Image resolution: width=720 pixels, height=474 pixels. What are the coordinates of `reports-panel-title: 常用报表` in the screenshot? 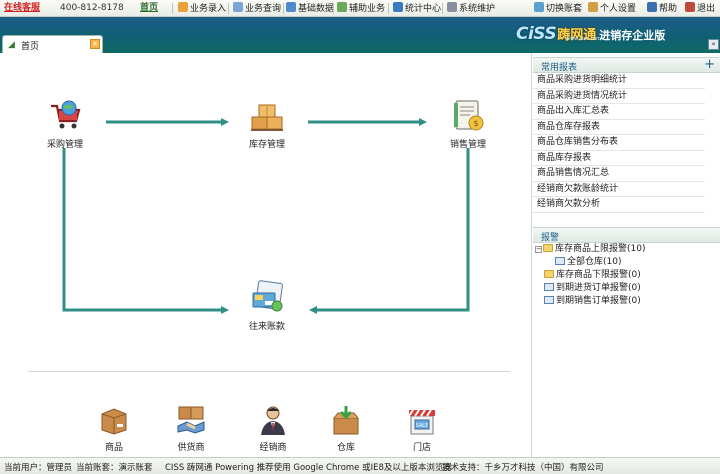 It's located at (559, 68).